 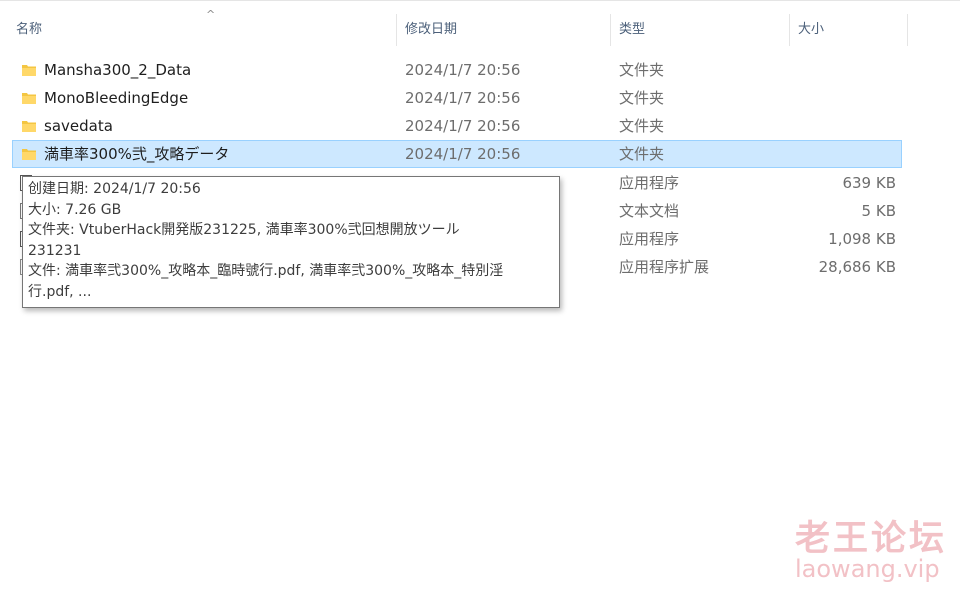 I want to click on column-header-type: 类型, so click(x=700, y=30).